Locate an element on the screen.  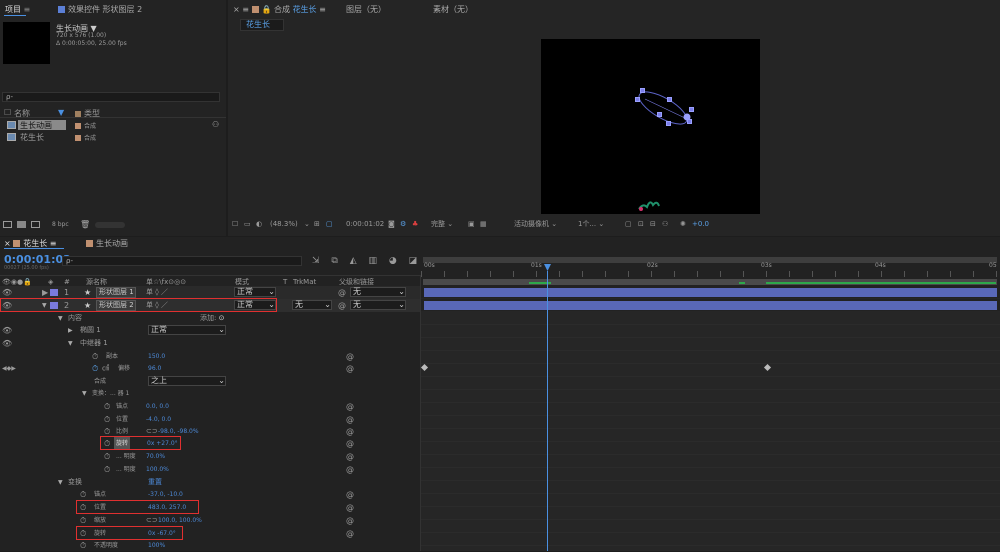
zoom-dropdown: (48.3%) is located at coordinates (284, 224).